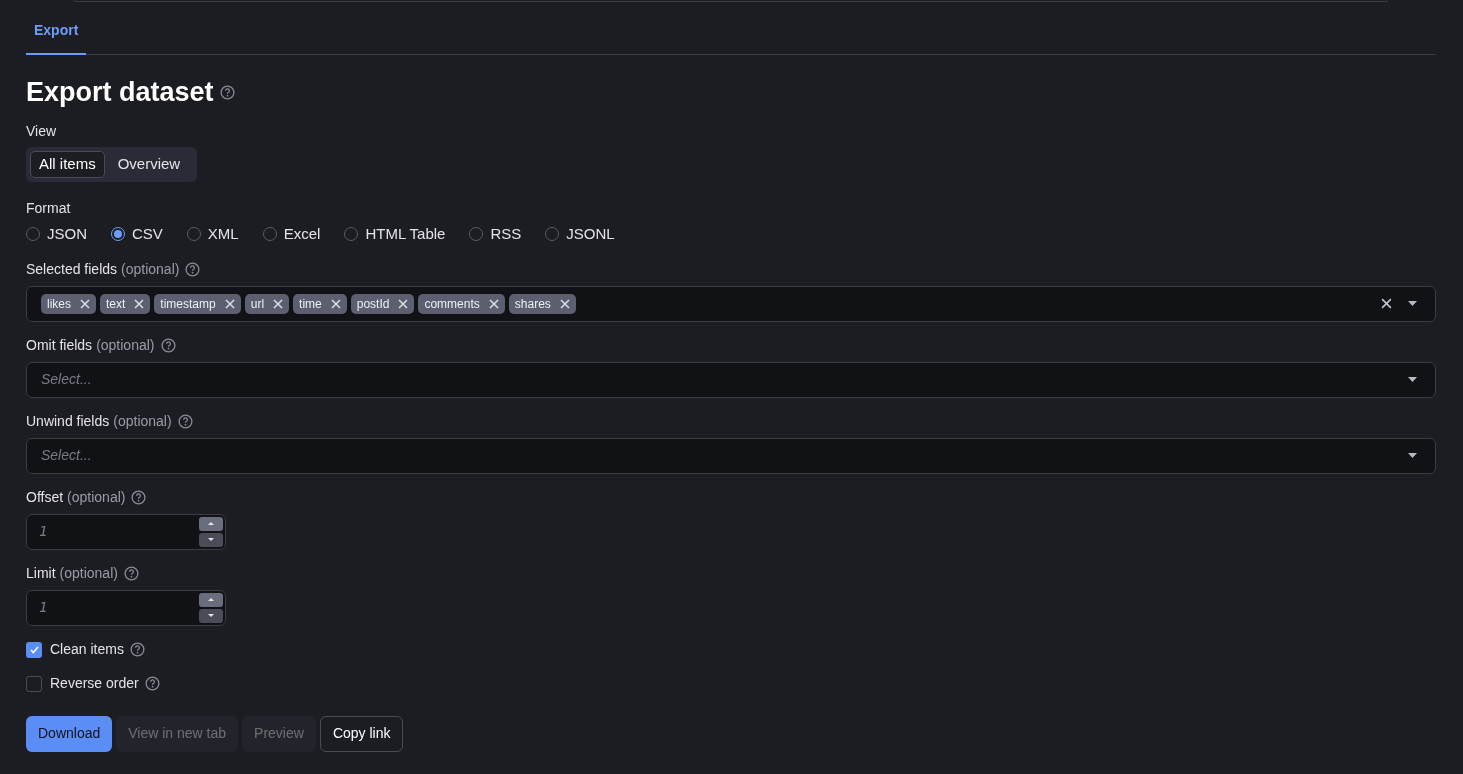 The height and width of the screenshot is (774, 1463). Describe the element at coordinates (56, 34) in the screenshot. I see `tab: Export` at that location.